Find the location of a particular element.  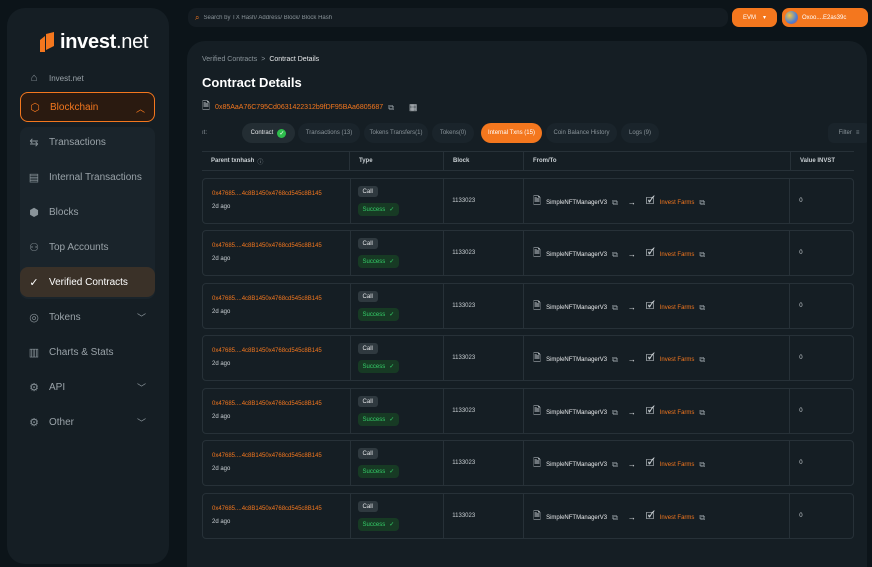

sidebar-item-transactions: ⇆ Transactions is located at coordinates (87, 142).